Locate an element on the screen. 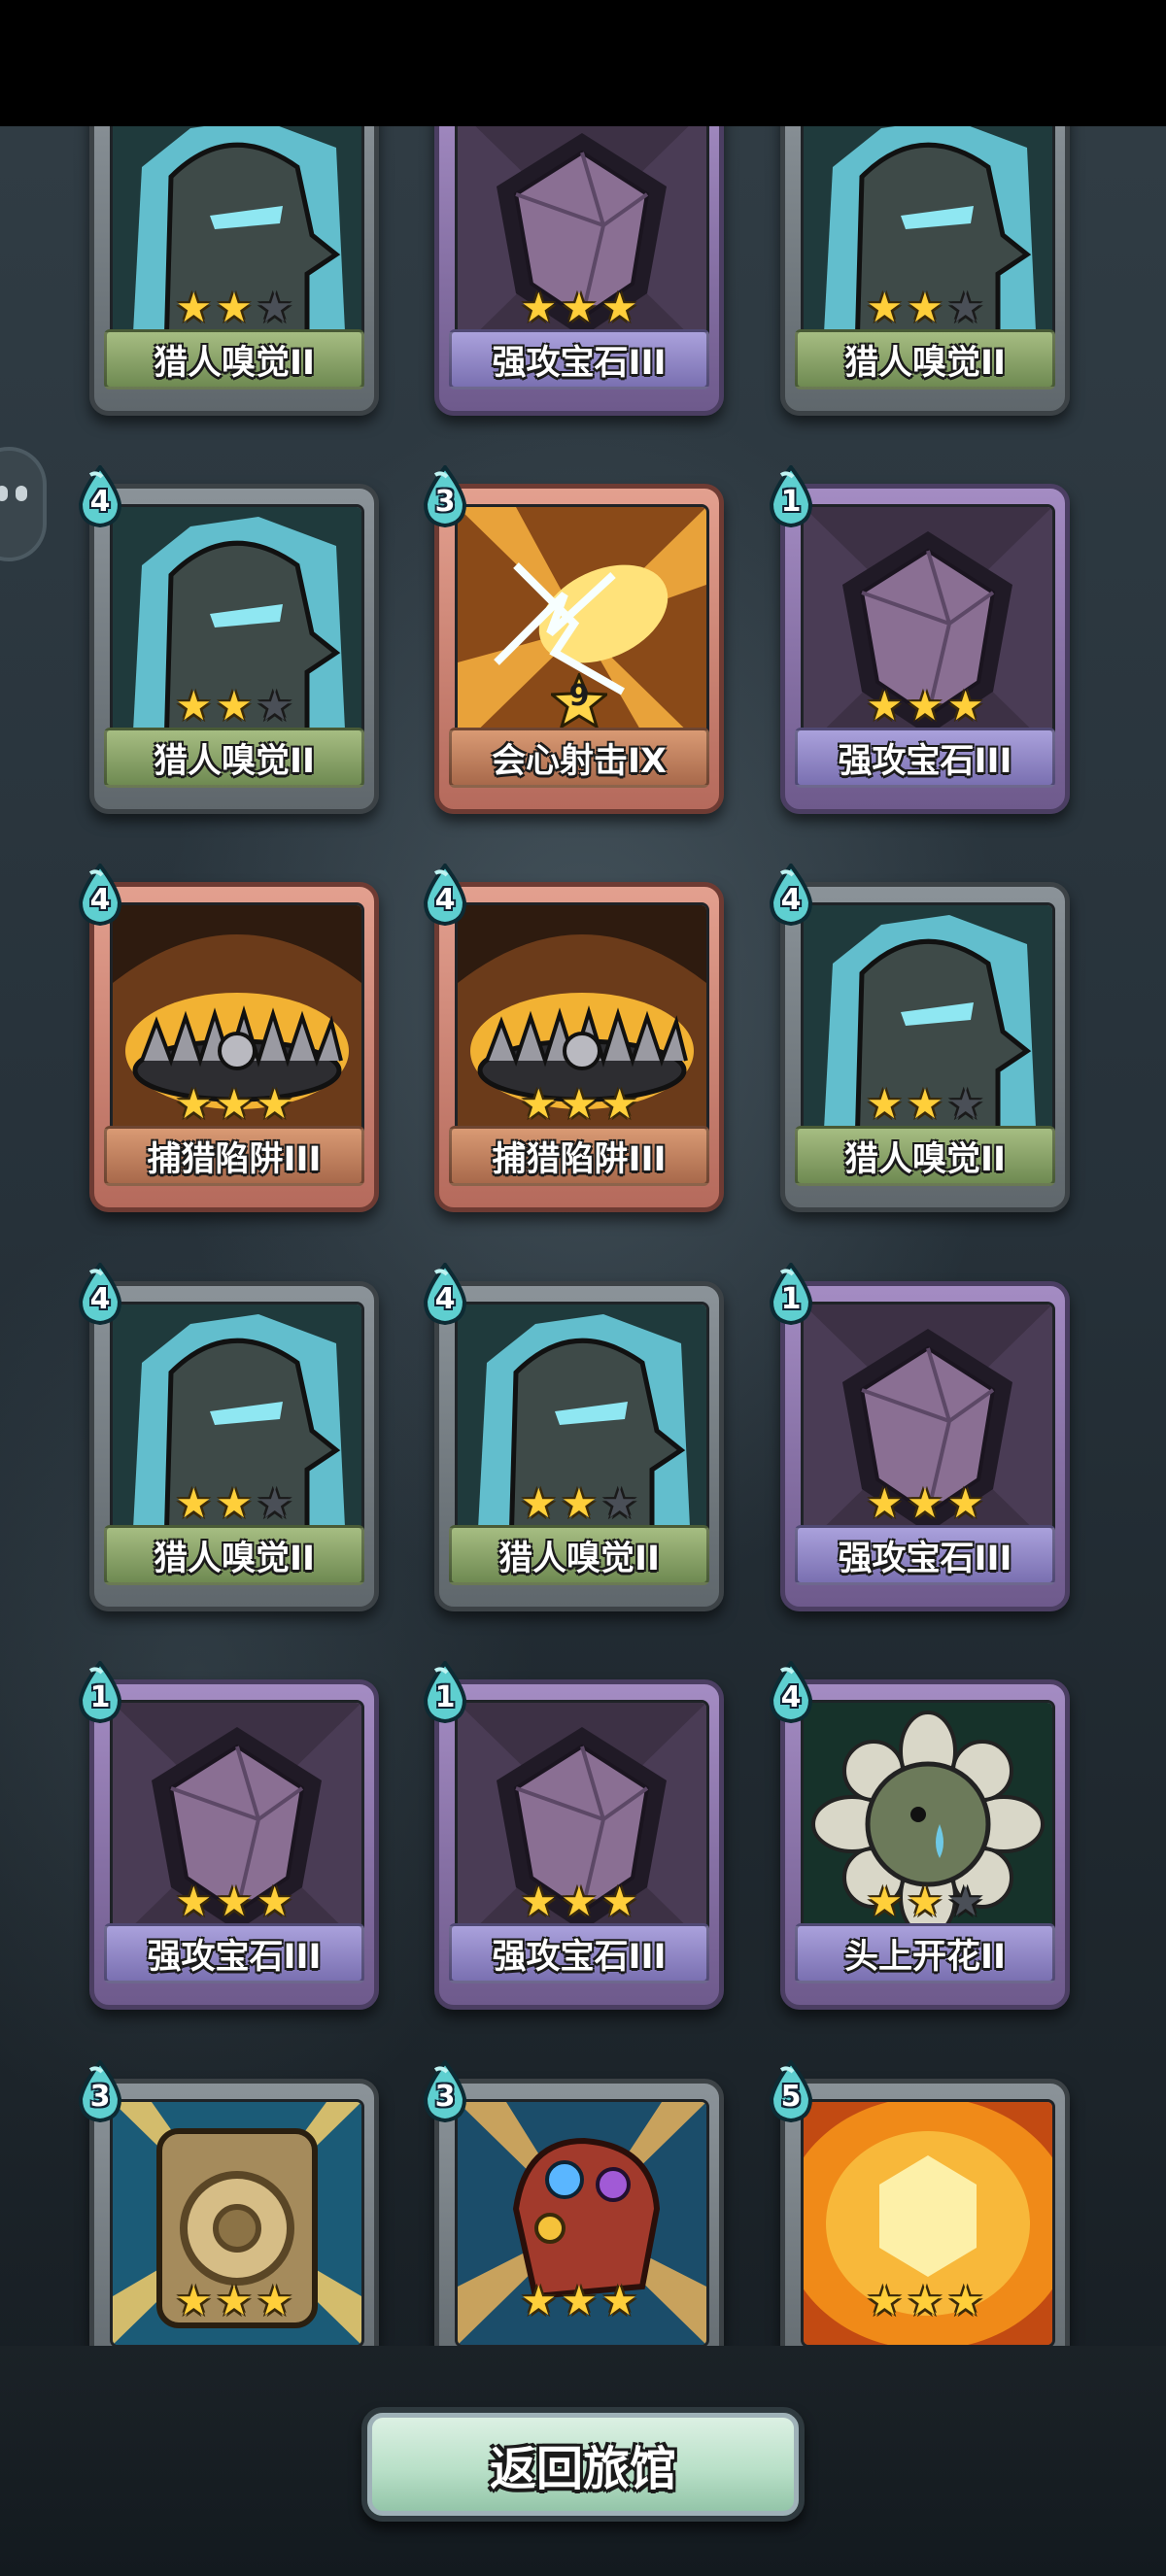  return-button-label: 返回旅馆 is located at coordinates (582, 2469).